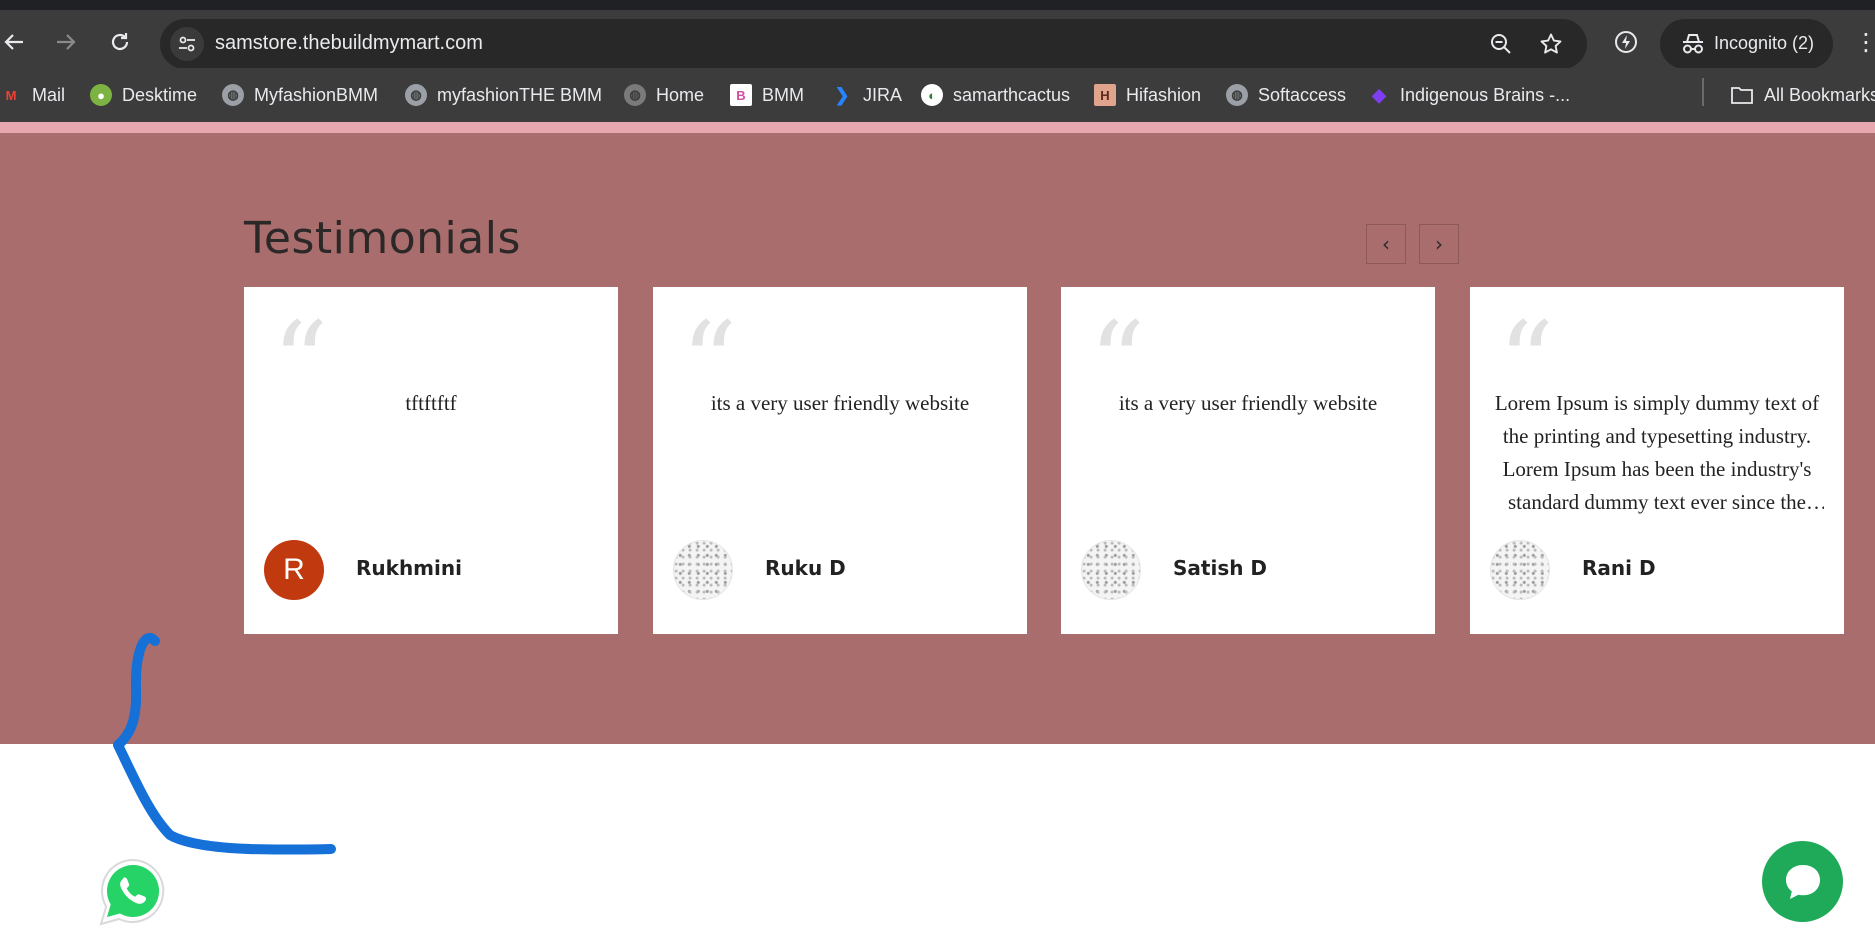  Describe the element at coordinates (805, 568) in the screenshot. I see `testimonial-author: Ruku D` at that location.